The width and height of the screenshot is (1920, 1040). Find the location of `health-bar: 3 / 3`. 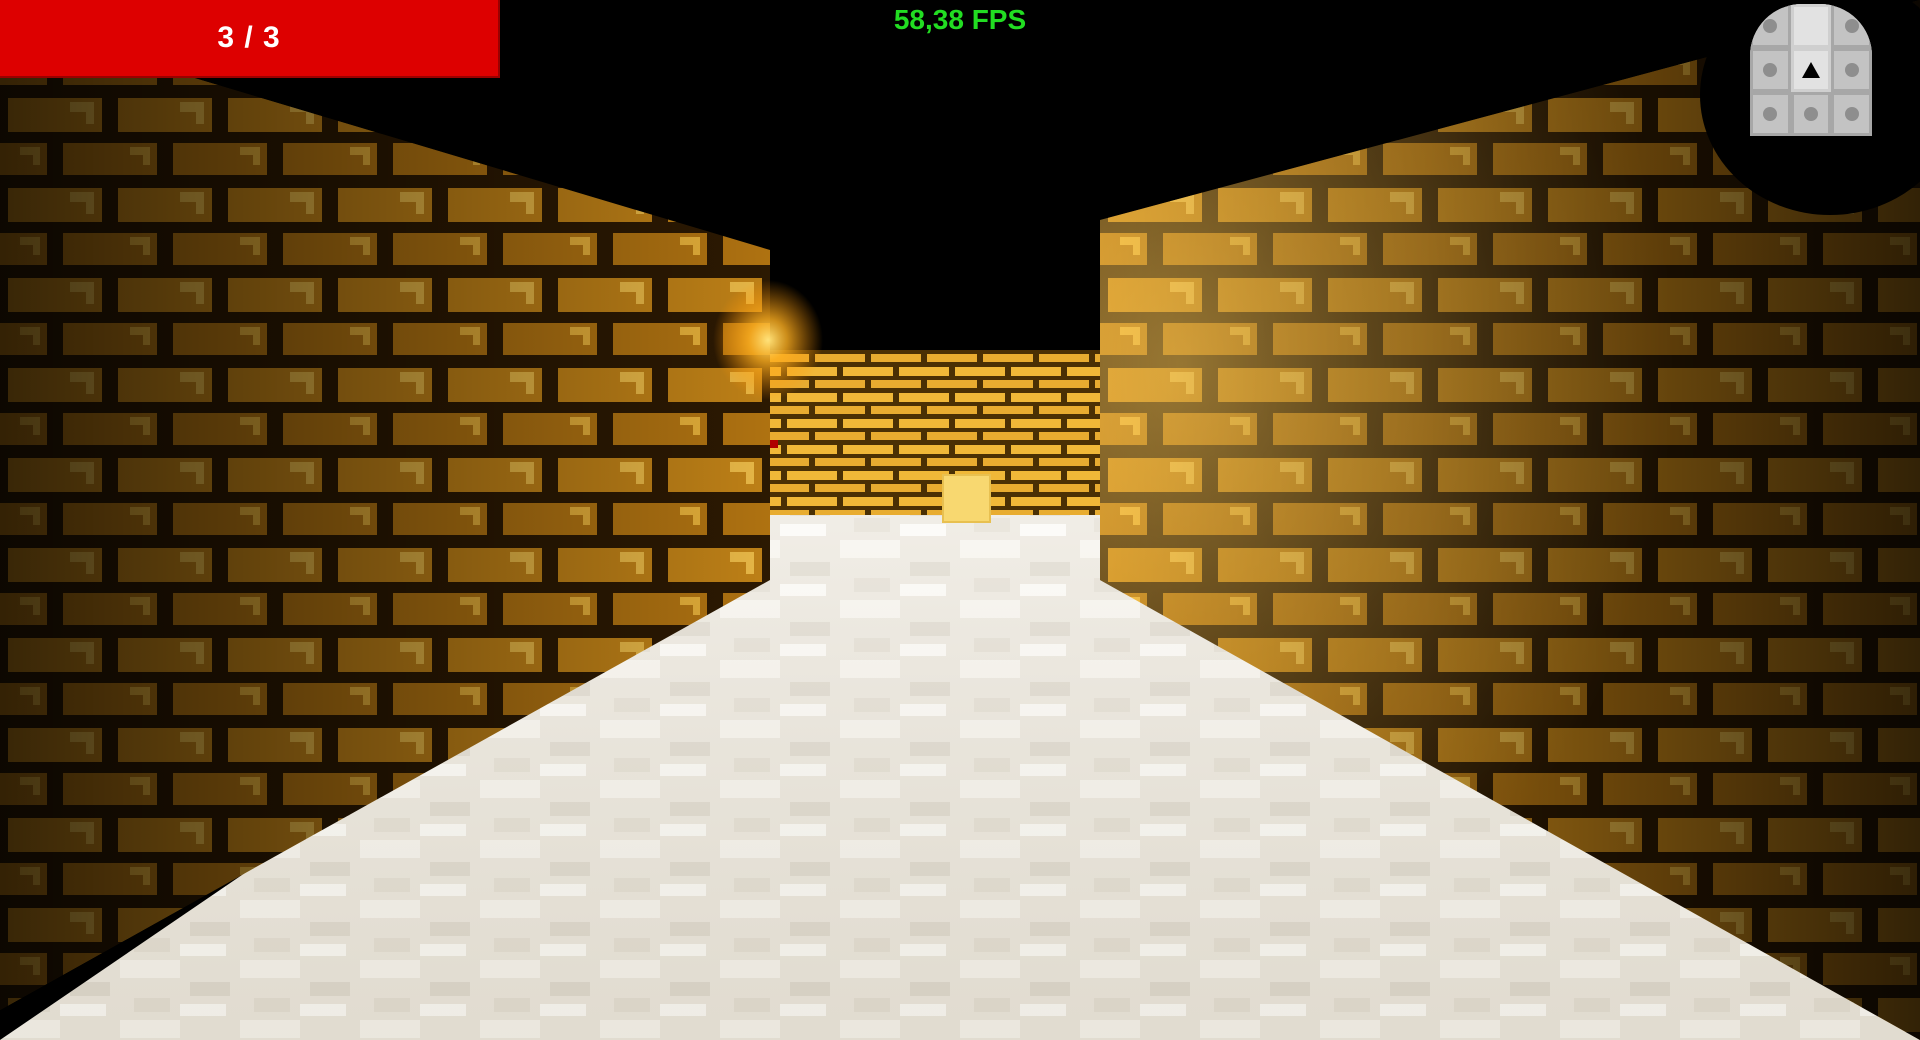

health-bar: 3 / 3 is located at coordinates (250, 39).